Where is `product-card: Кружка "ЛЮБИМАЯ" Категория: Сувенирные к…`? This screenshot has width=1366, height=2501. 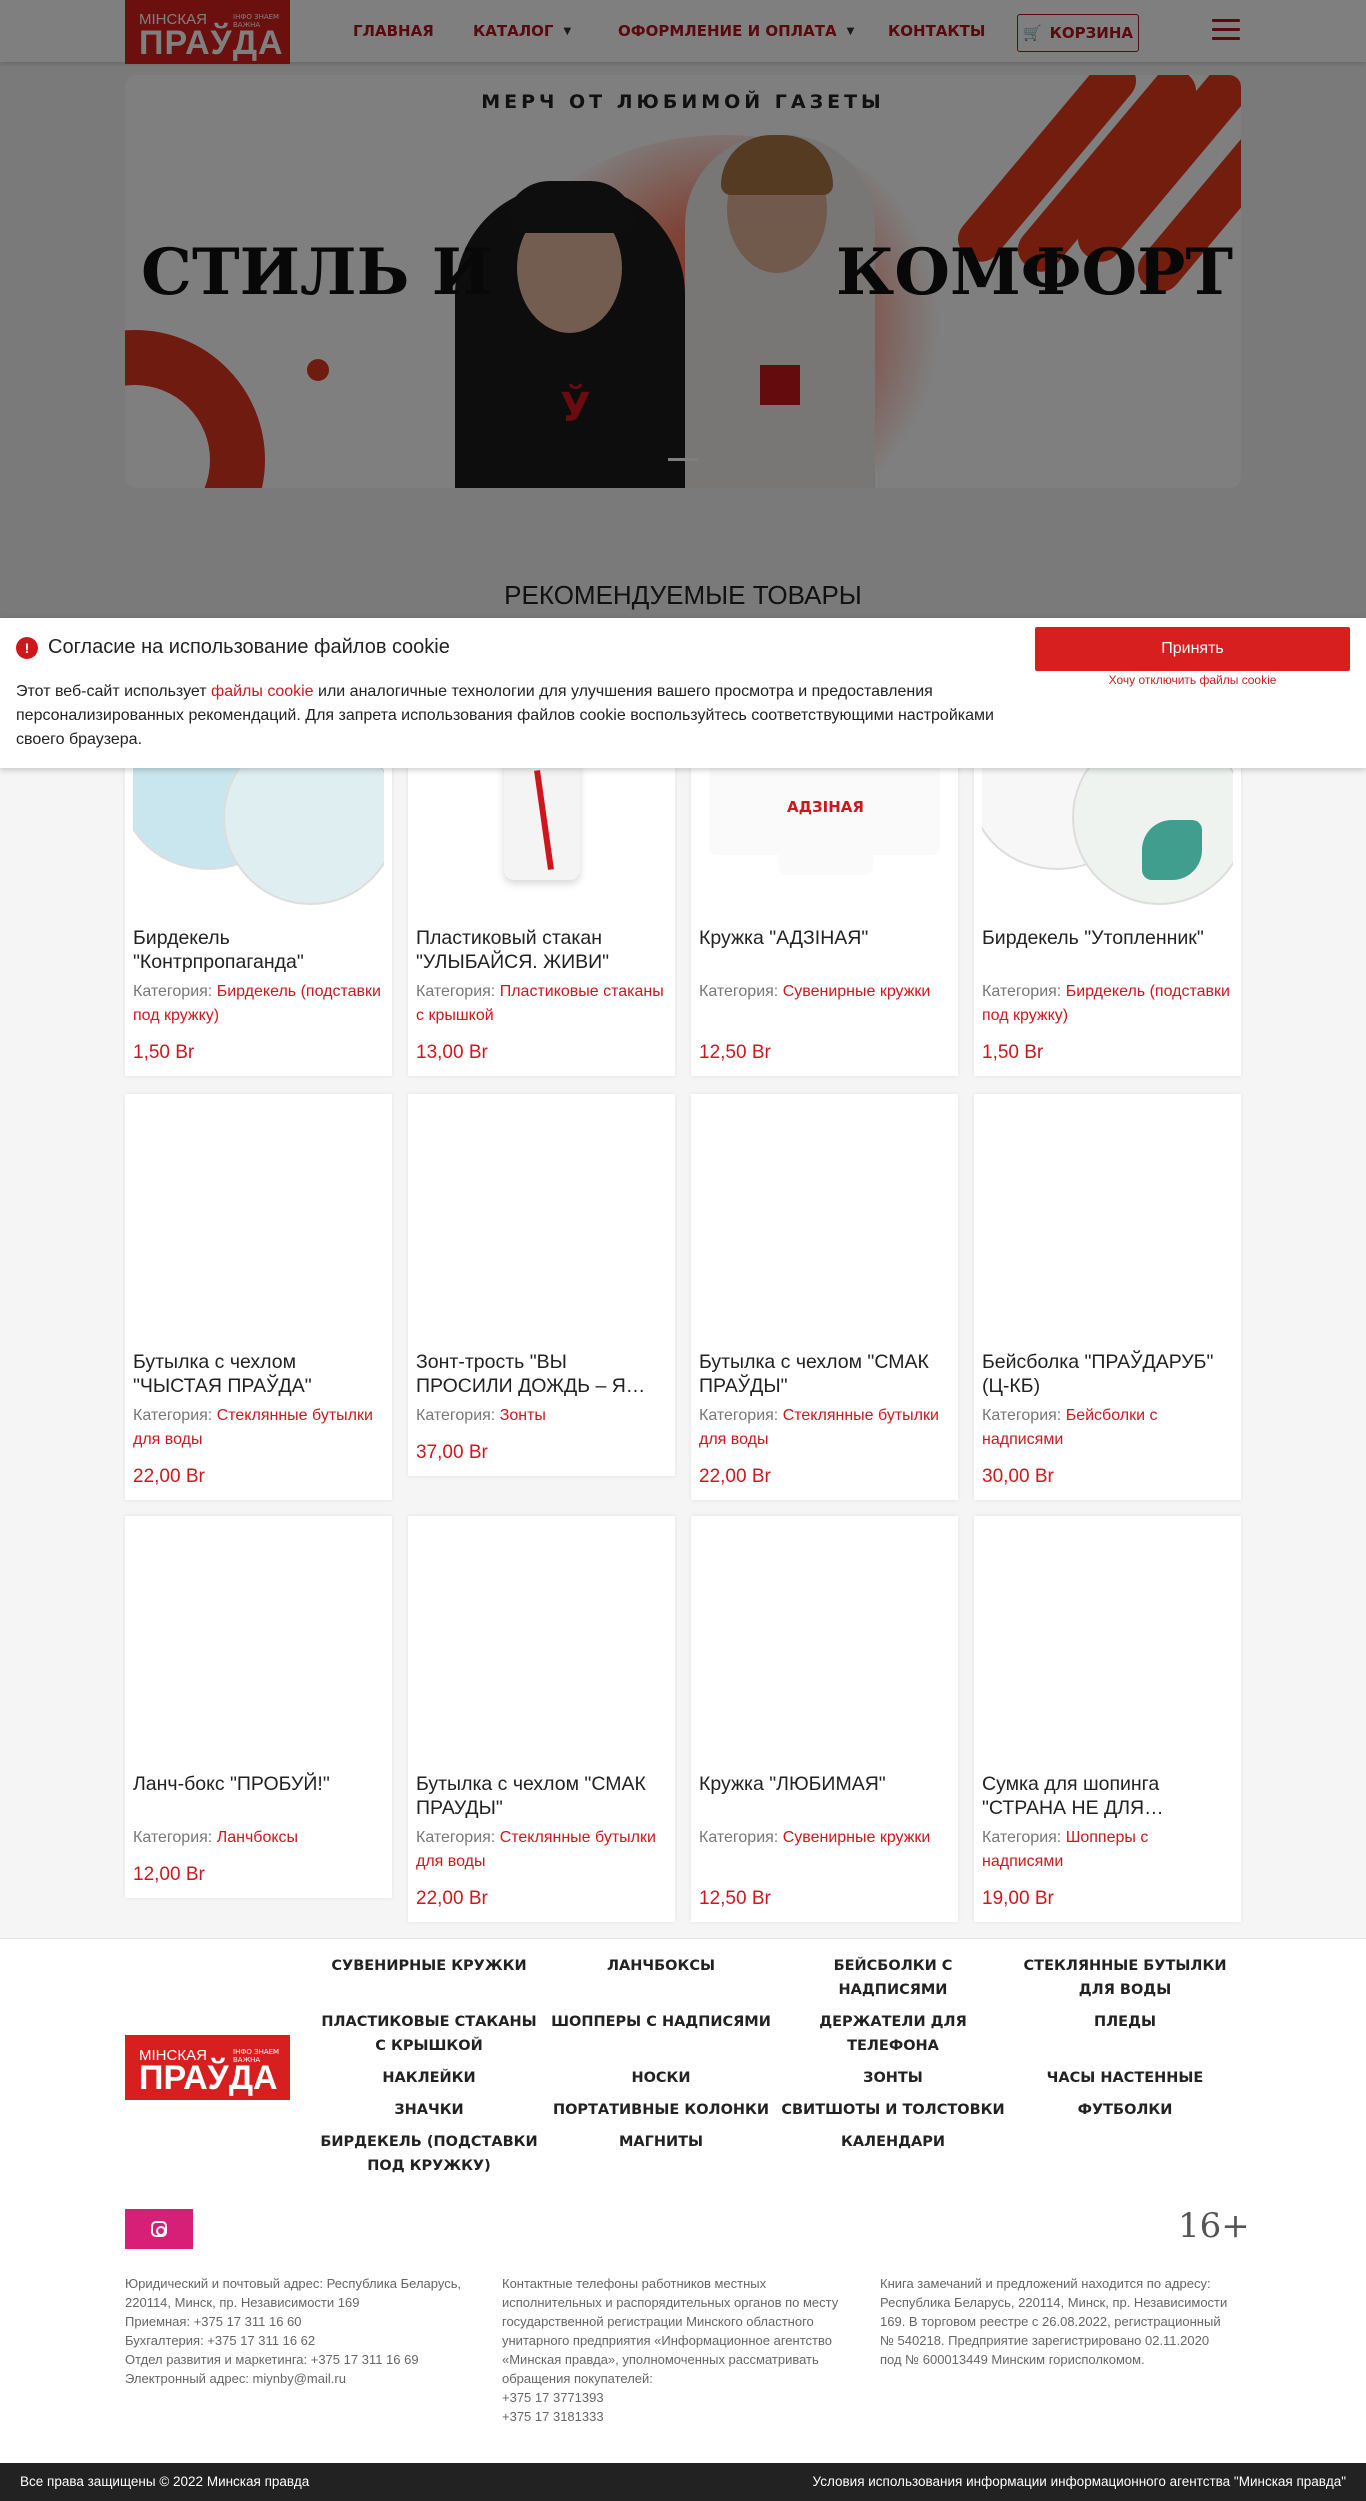
product-card: Кружка "ЛЮБИМАЯ" Категория: Сувенирные к… is located at coordinates (824, 1719).